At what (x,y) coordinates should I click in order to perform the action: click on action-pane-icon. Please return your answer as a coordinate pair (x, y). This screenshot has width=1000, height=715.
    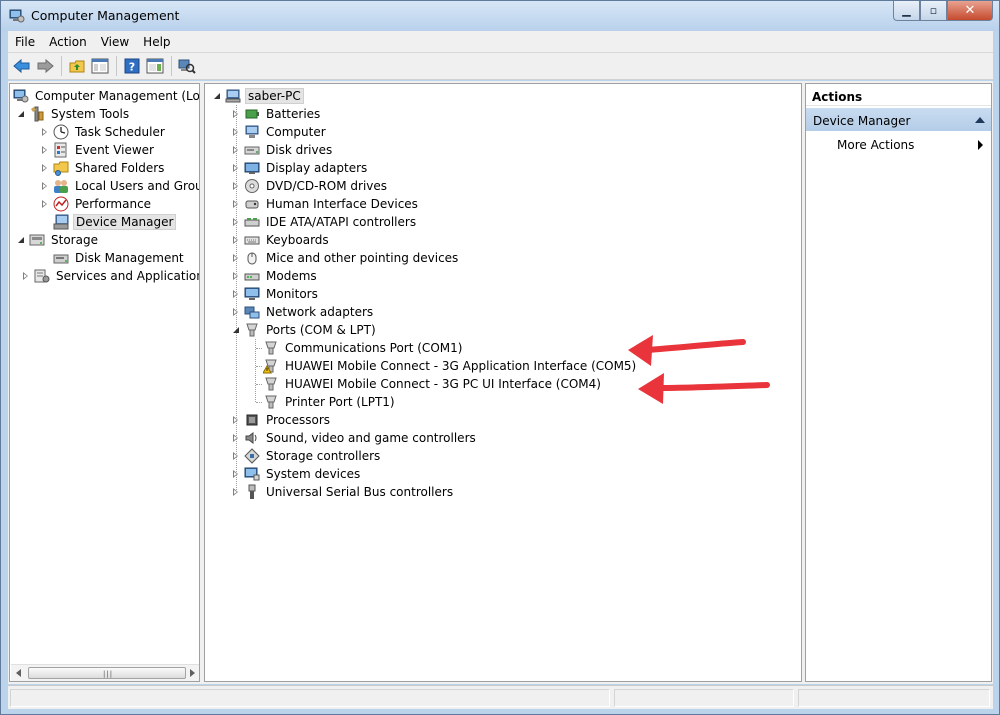
    Looking at the image, I should click on (155, 66).